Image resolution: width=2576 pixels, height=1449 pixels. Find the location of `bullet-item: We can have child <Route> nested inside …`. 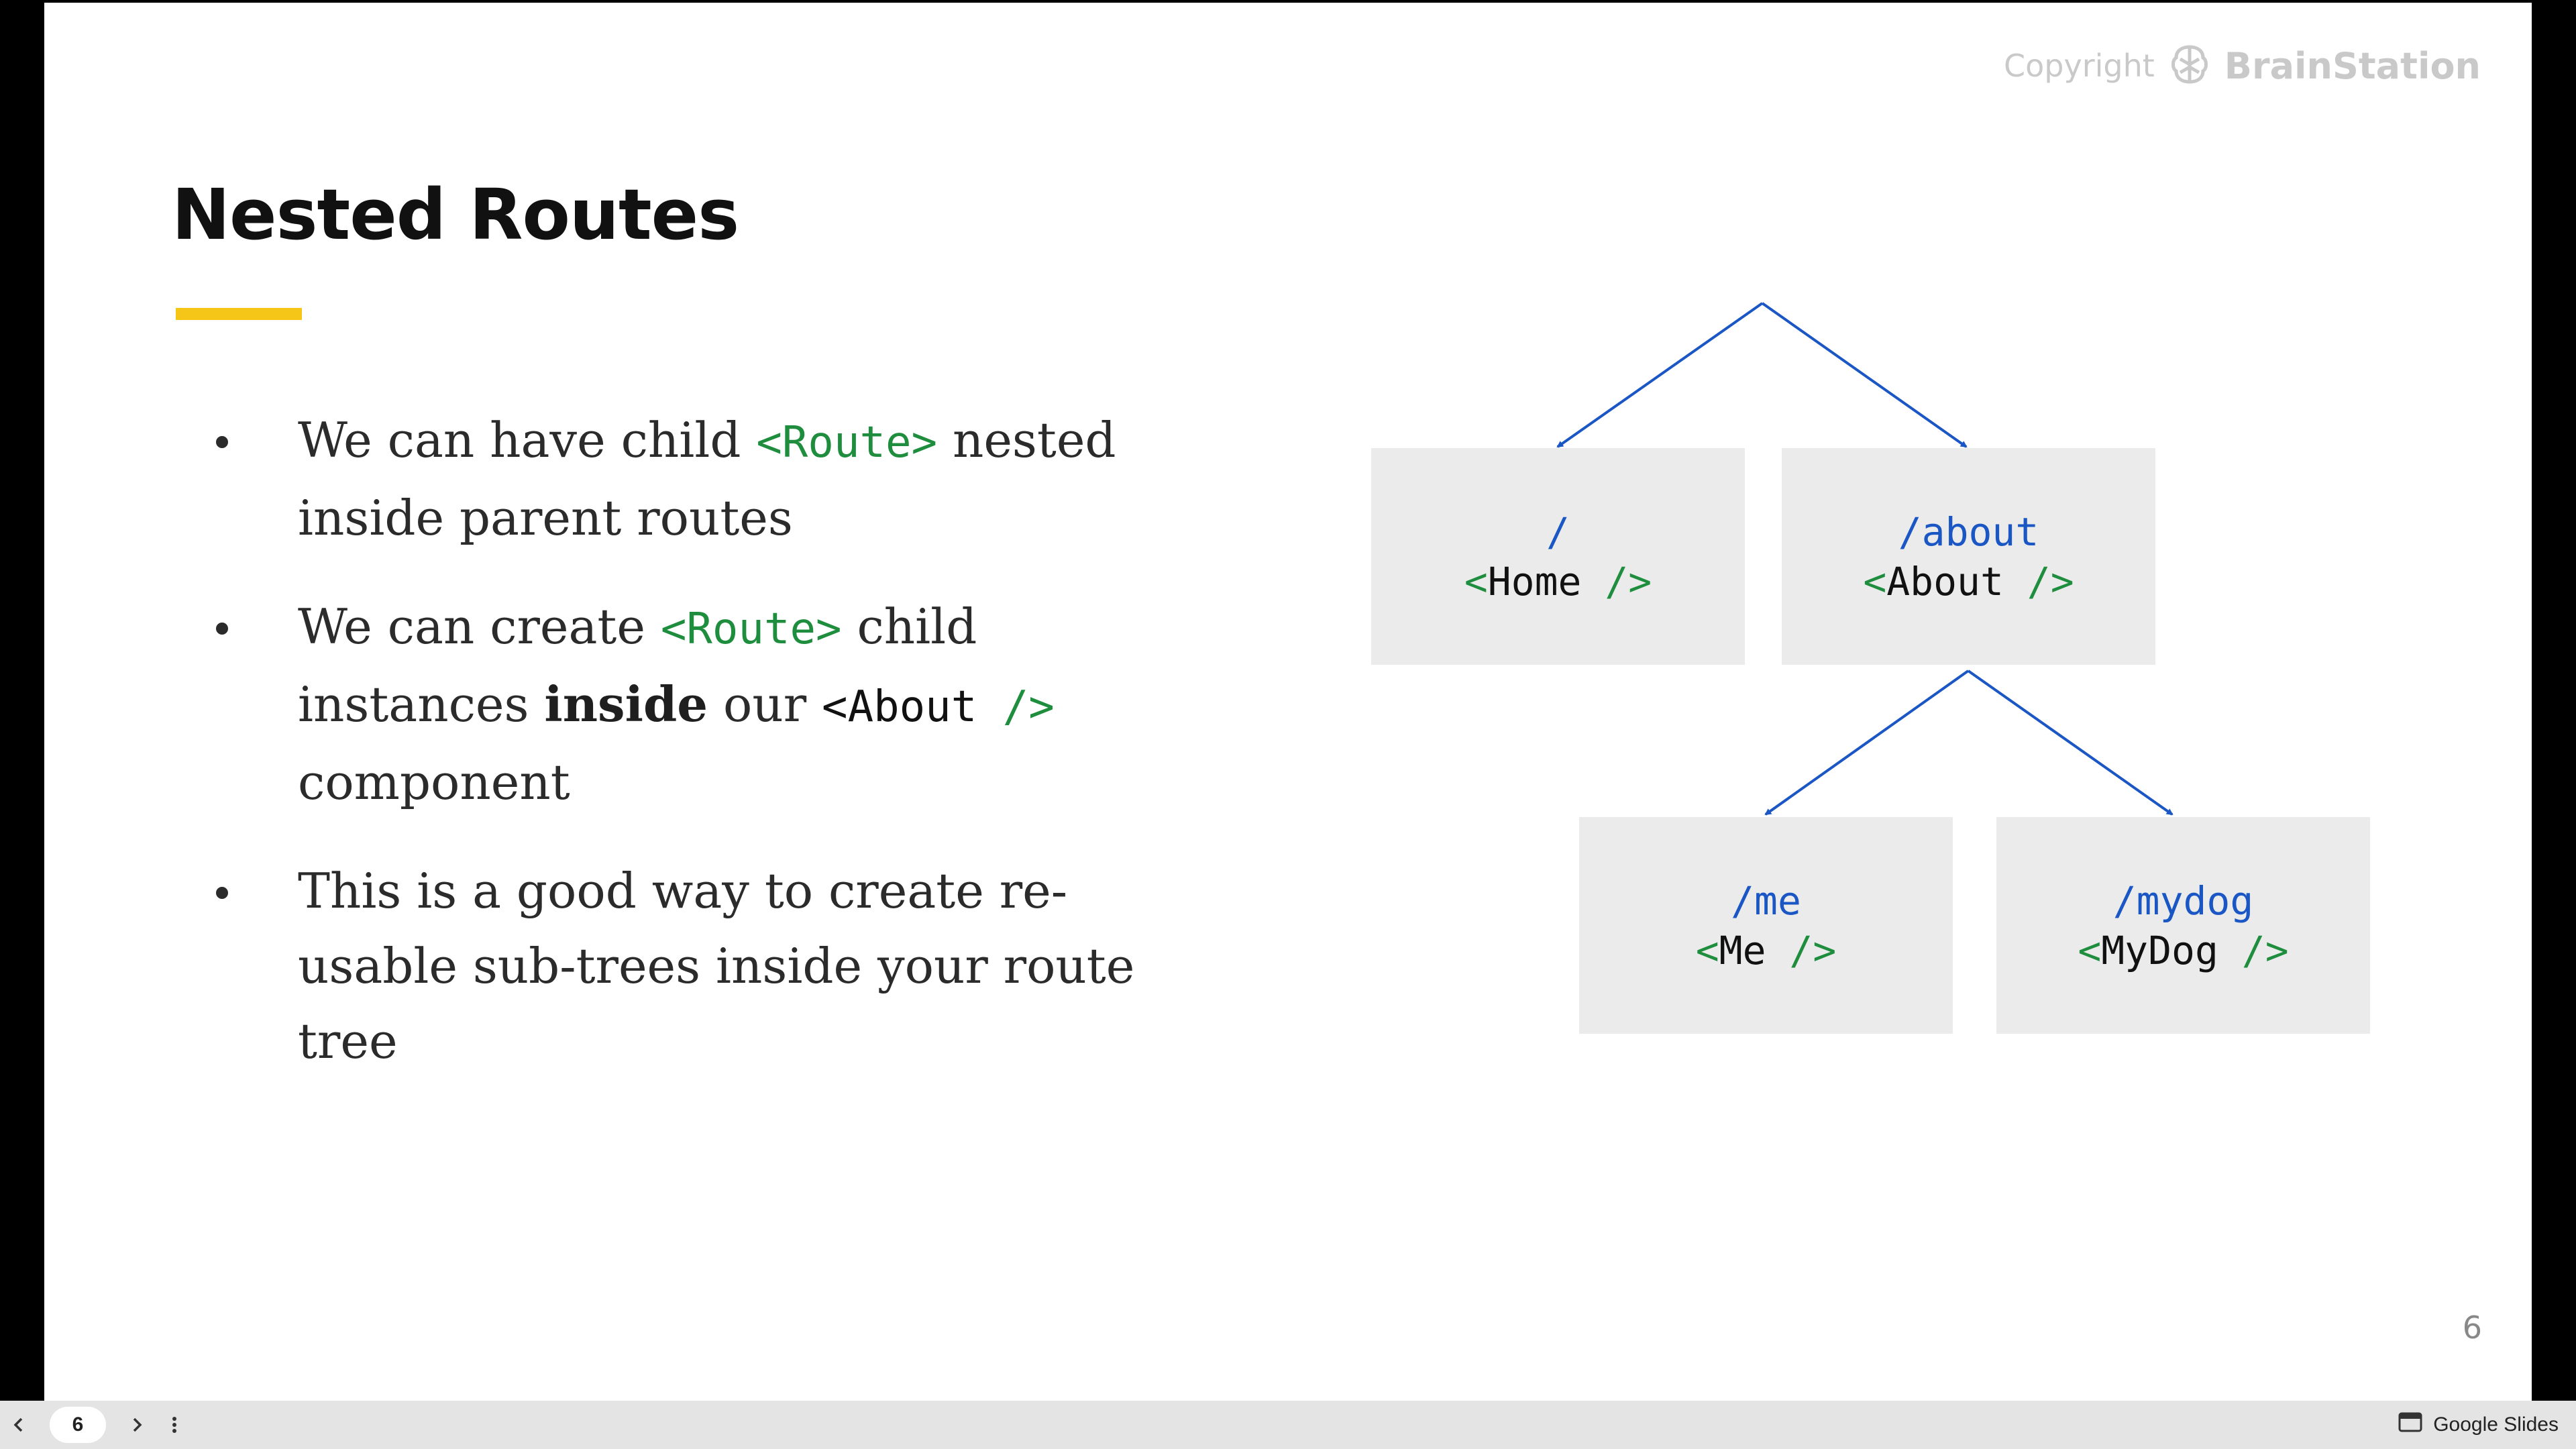

bullet-item: We can have child <Route> nested inside … is located at coordinates (668, 478).